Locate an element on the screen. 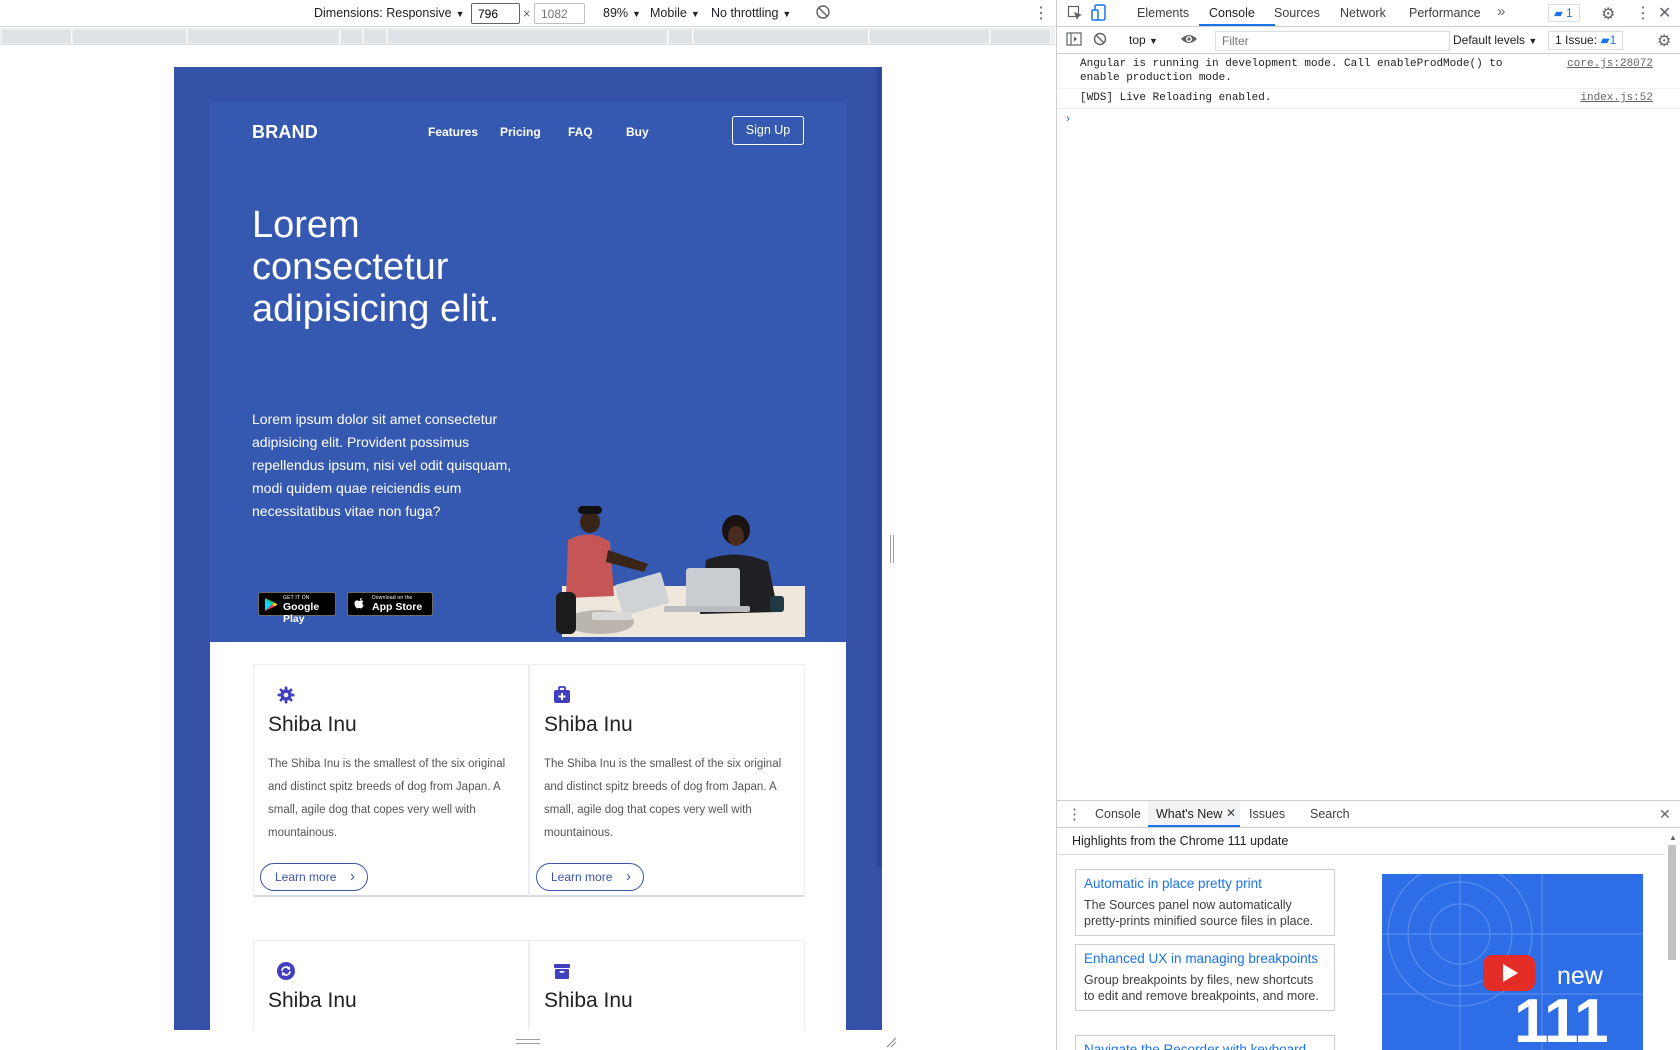 Image resolution: width=1680 pixels, height=1050 pixels. tab-console: Console is located at coordinates (1232, 13).